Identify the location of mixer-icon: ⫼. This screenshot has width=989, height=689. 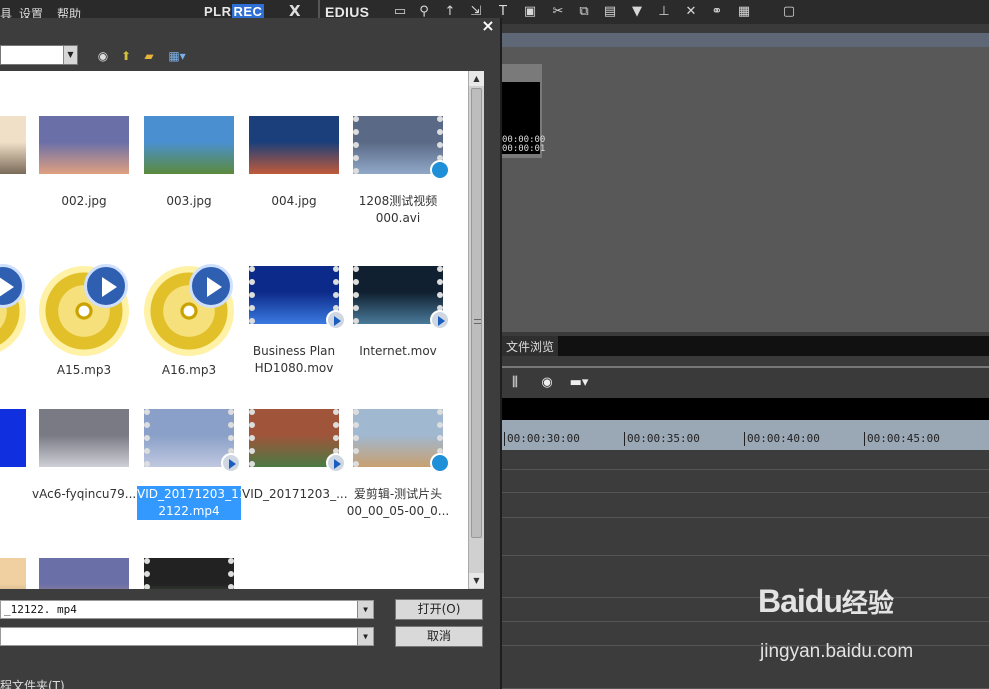
(515, 383).